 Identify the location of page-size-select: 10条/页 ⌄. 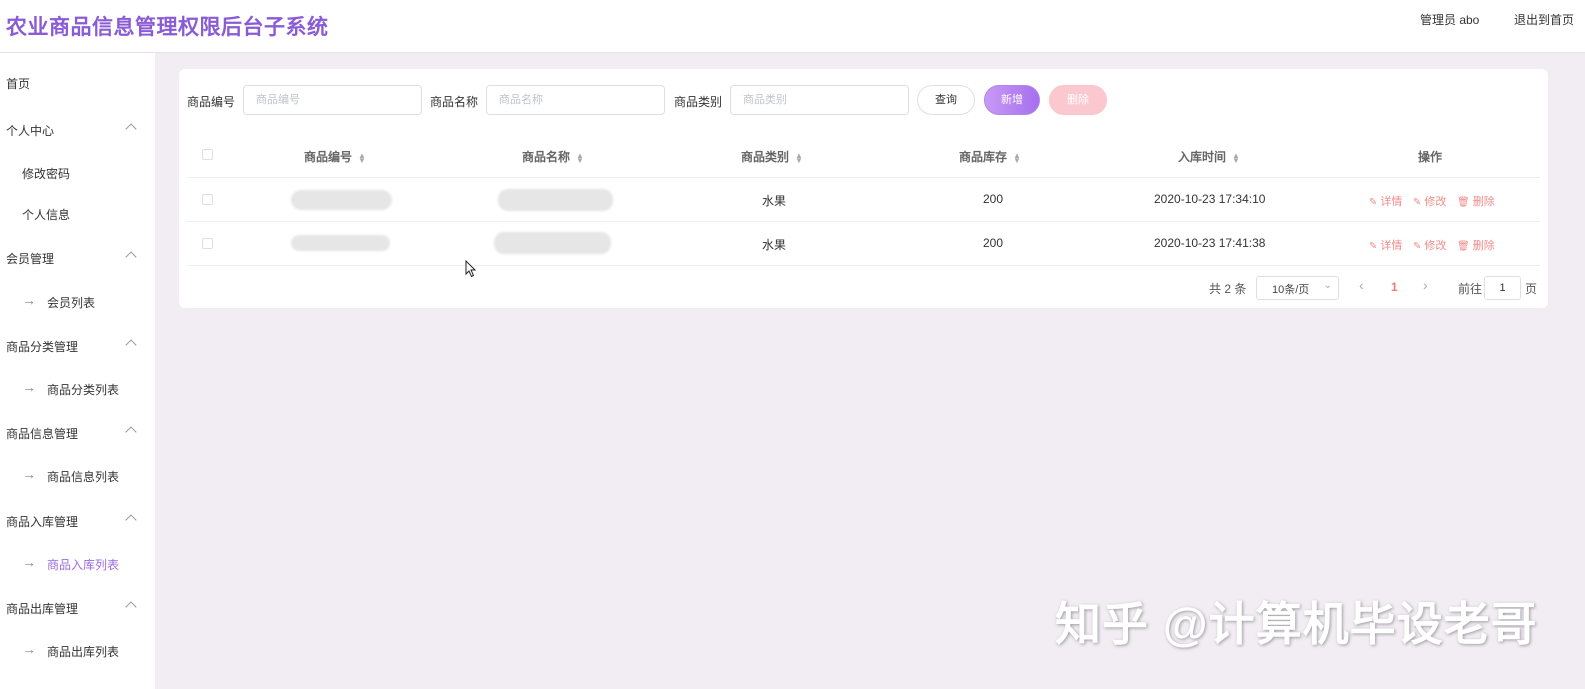
(1297, 288).